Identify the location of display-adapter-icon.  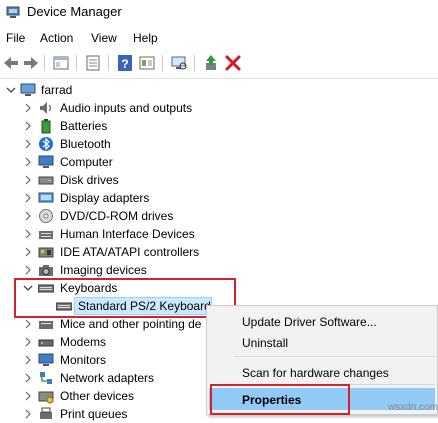
(46, 197).